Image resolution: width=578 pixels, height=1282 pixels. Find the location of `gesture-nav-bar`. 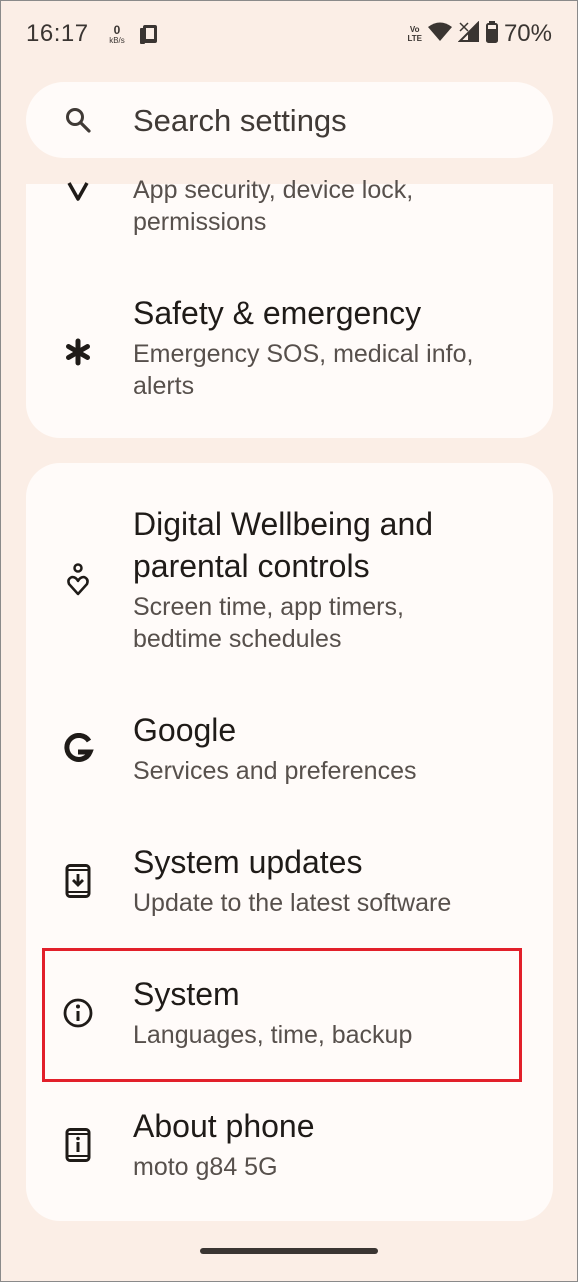

gesture-nav-bar is located at coordinates (289, 1251).